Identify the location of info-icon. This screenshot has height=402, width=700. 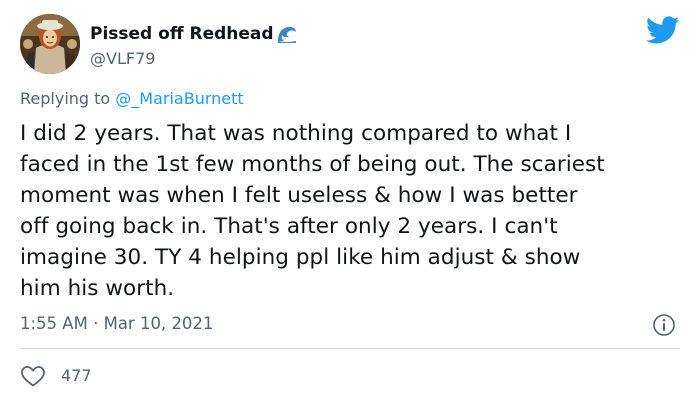
(664, 325).